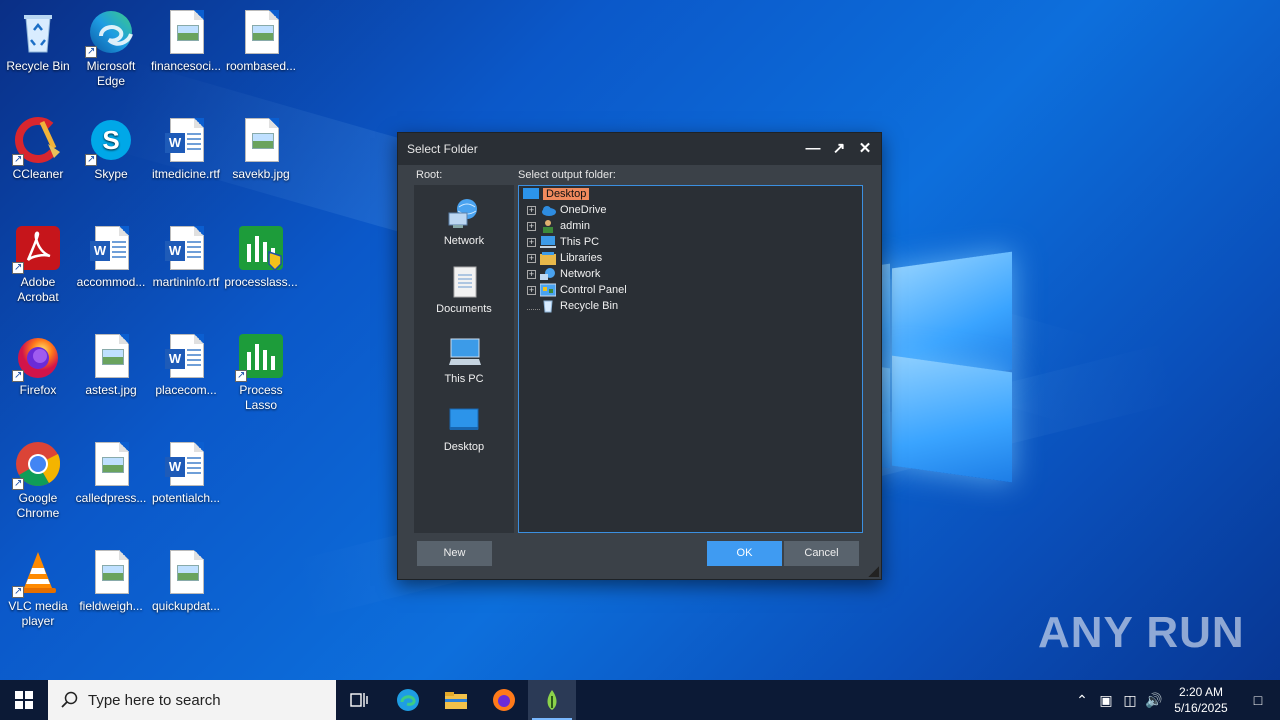 The height and width of the screenshot is (720, 1280). Describe the element at coordinates (456, 700) in the screenshot. I see `taskbar-file-explorer` at that location.